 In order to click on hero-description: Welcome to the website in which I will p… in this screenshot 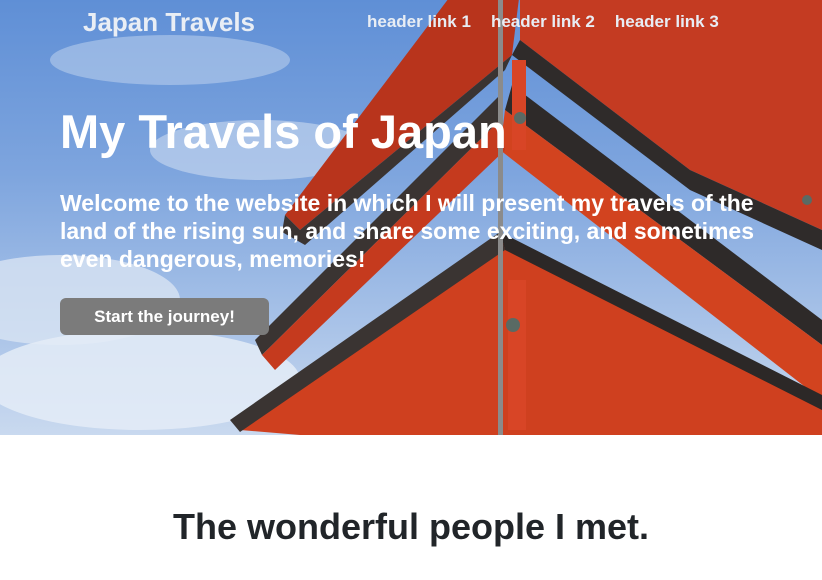, I will do `click(407, 231)`.